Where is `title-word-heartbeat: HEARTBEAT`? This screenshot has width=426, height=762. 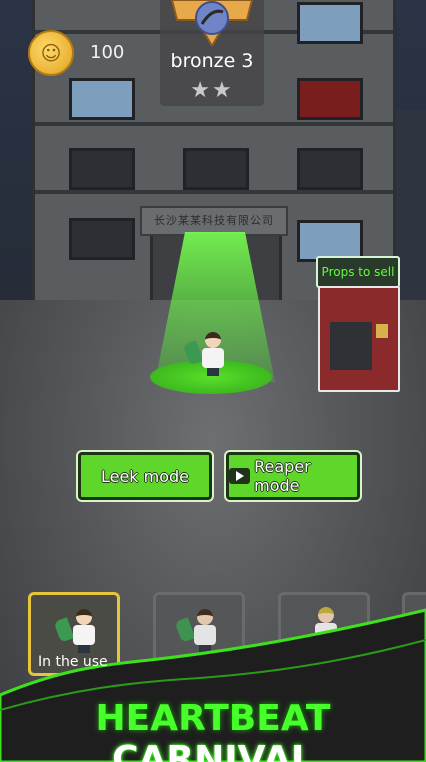 title-word-heartbeat: HEARTBEAT is located at coordinates (213, 718).